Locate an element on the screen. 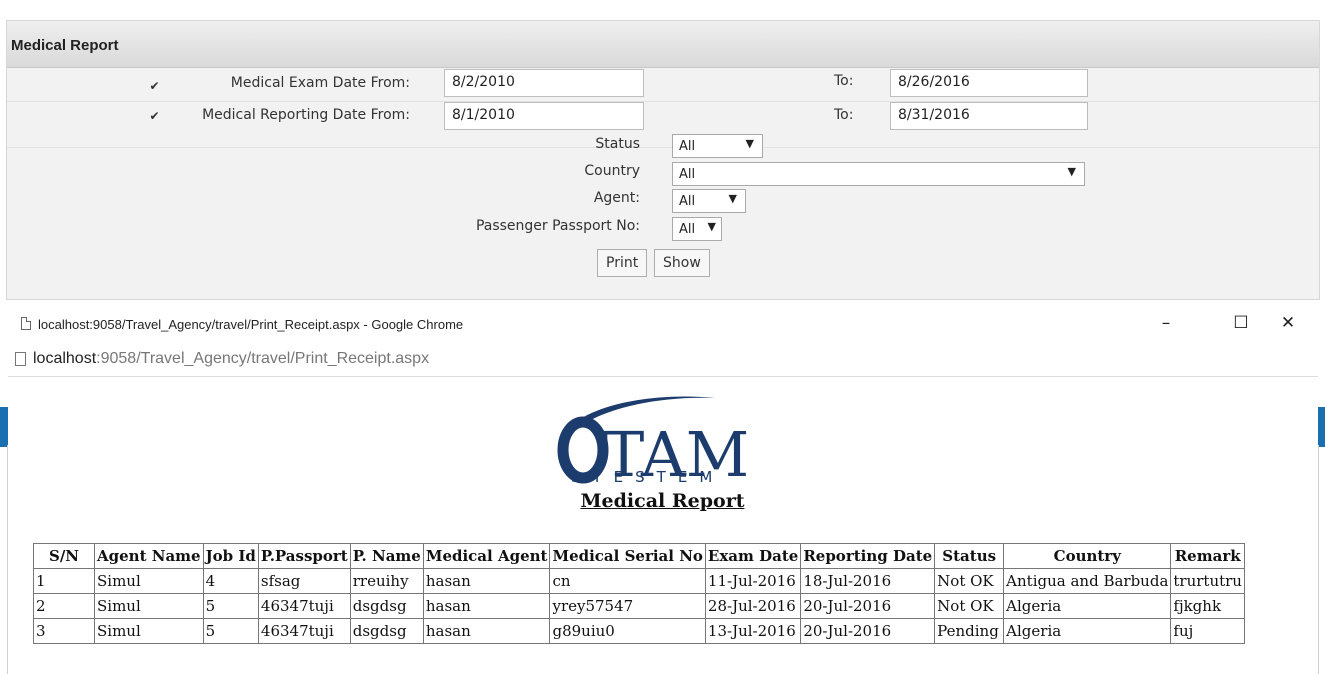 This screenshot has width=1325, height=674. column-header: Medical Agent is located at coordinates (486, 556).